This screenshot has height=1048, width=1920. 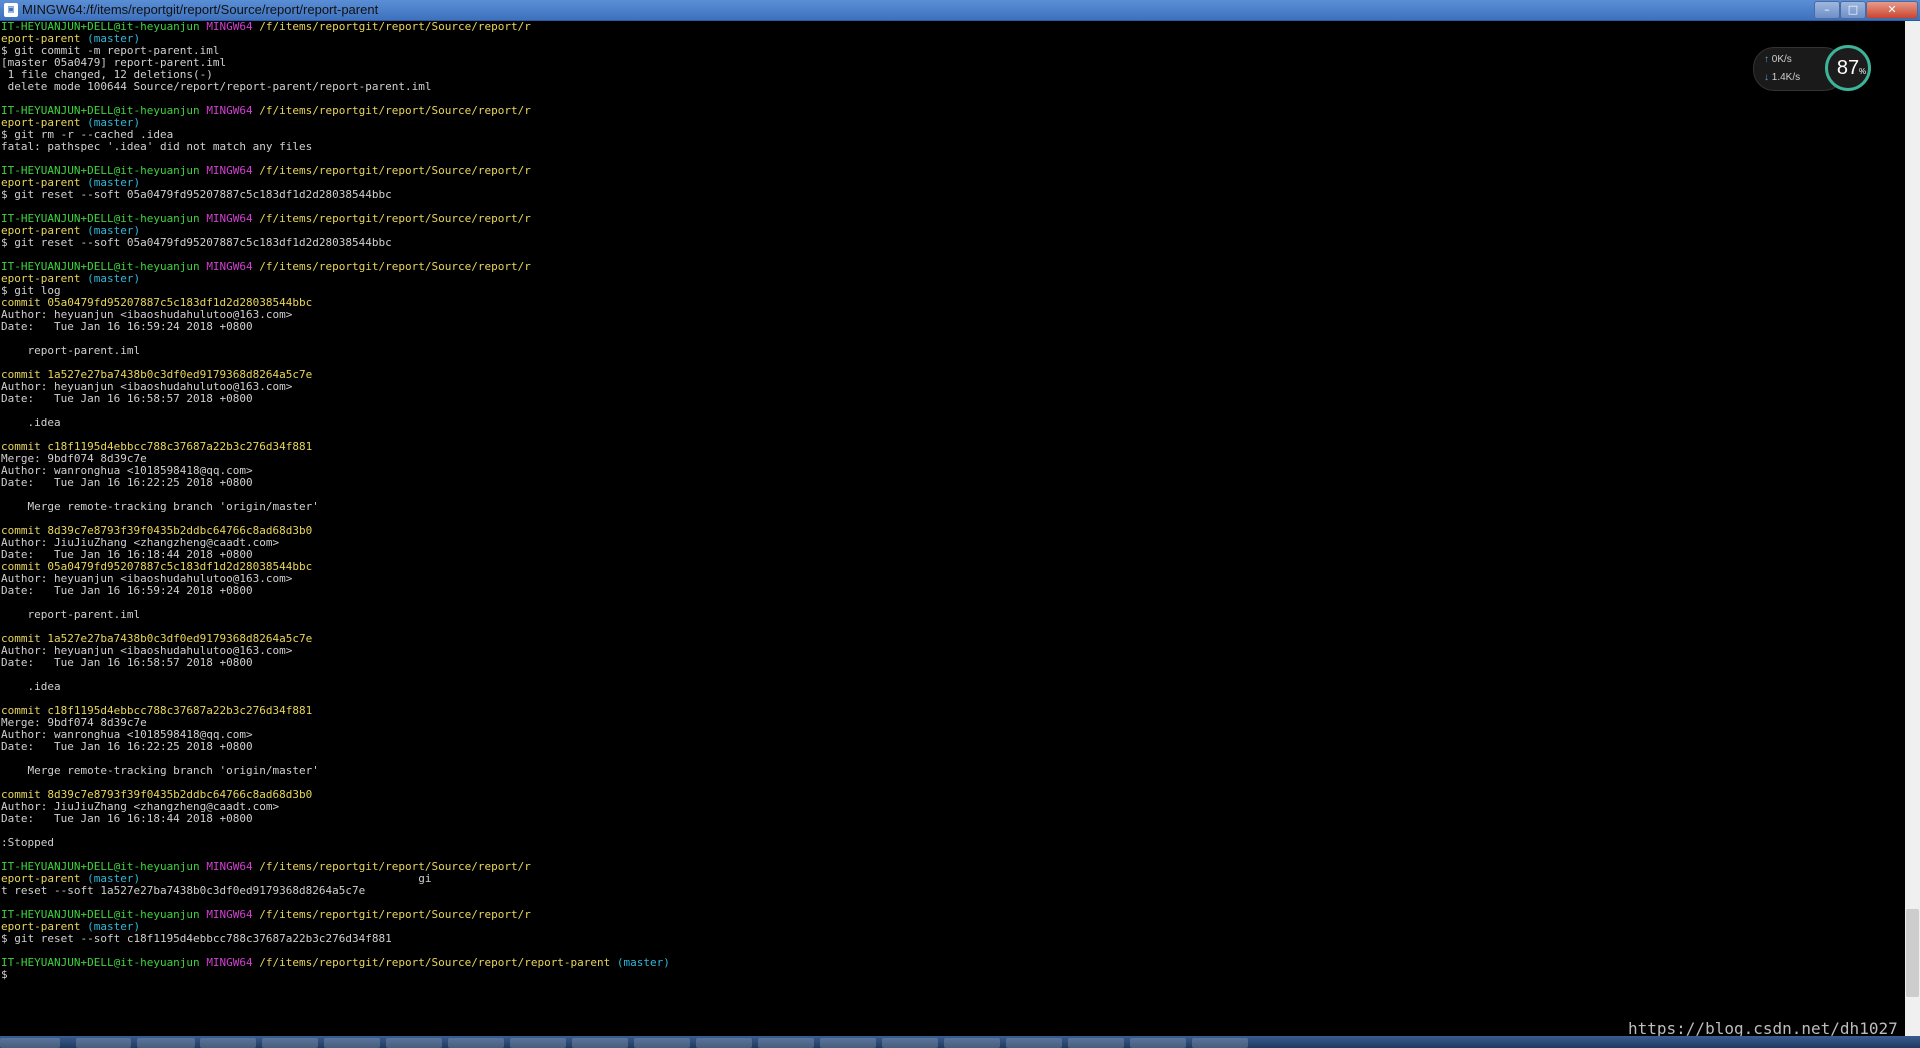 What do you see at coordinates (1912, 528) in the screenshot?
I see `vertical-scrollbar` at bounding box center [1912, 528].